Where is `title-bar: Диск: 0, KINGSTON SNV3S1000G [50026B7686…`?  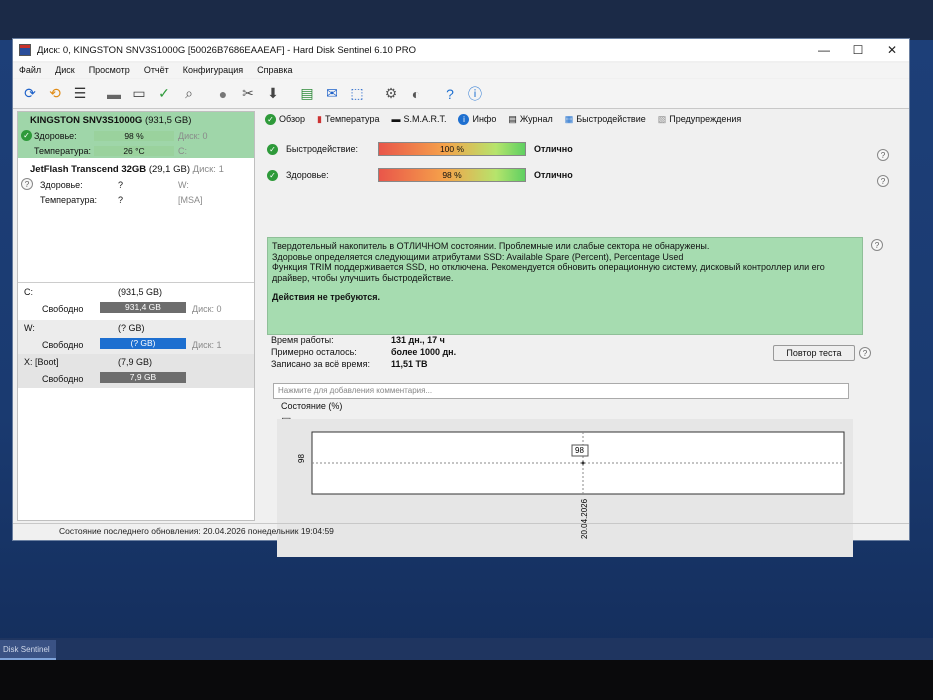
title-bar: Диск: 0, KINGSTON SNV3S1000G [50026B7686… is located at coordinates (461, 50).